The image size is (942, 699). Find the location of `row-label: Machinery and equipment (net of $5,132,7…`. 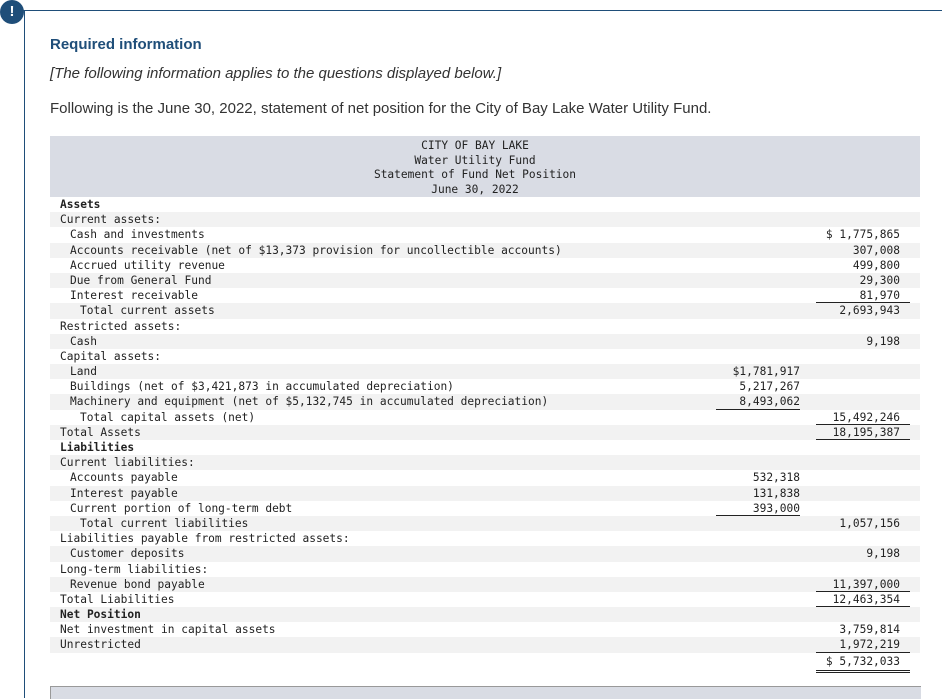

row-label: Machinery and equipment (net of $5,132,7… is located at coordinates (309, 402).